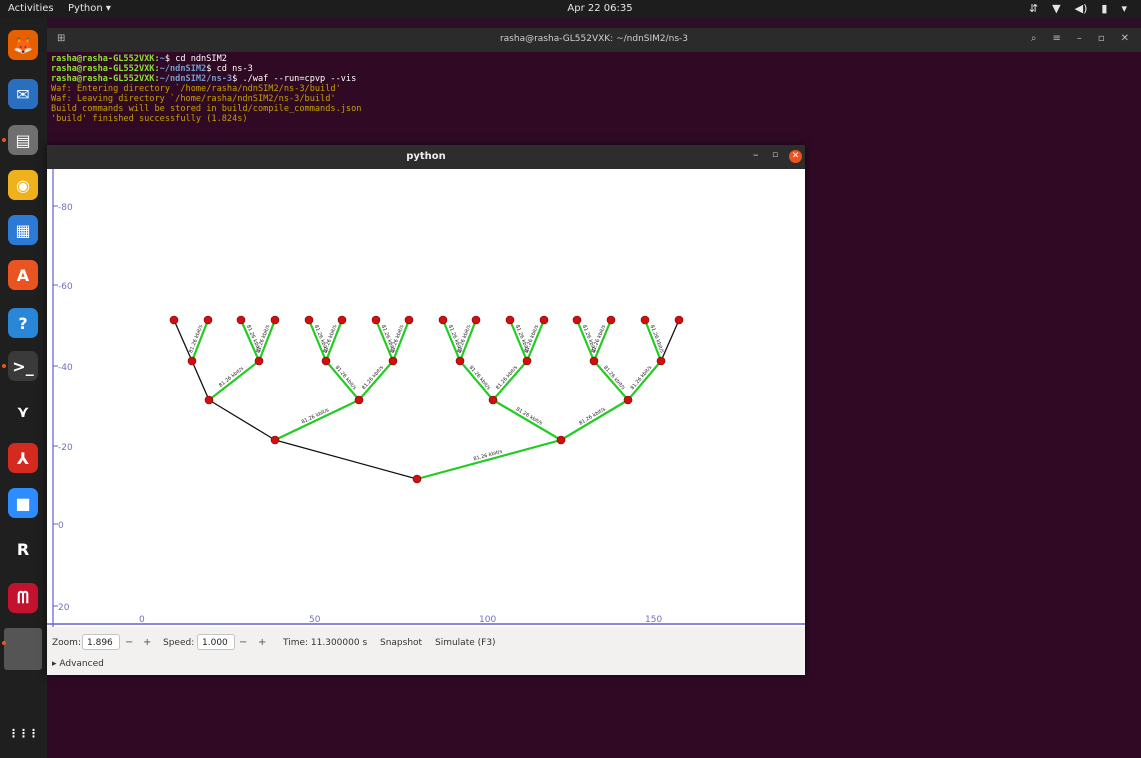 Image resolution: width=1141 pixels, height=758 pixels. I want to click on speed-decrease-button: −, so click(243, 642).